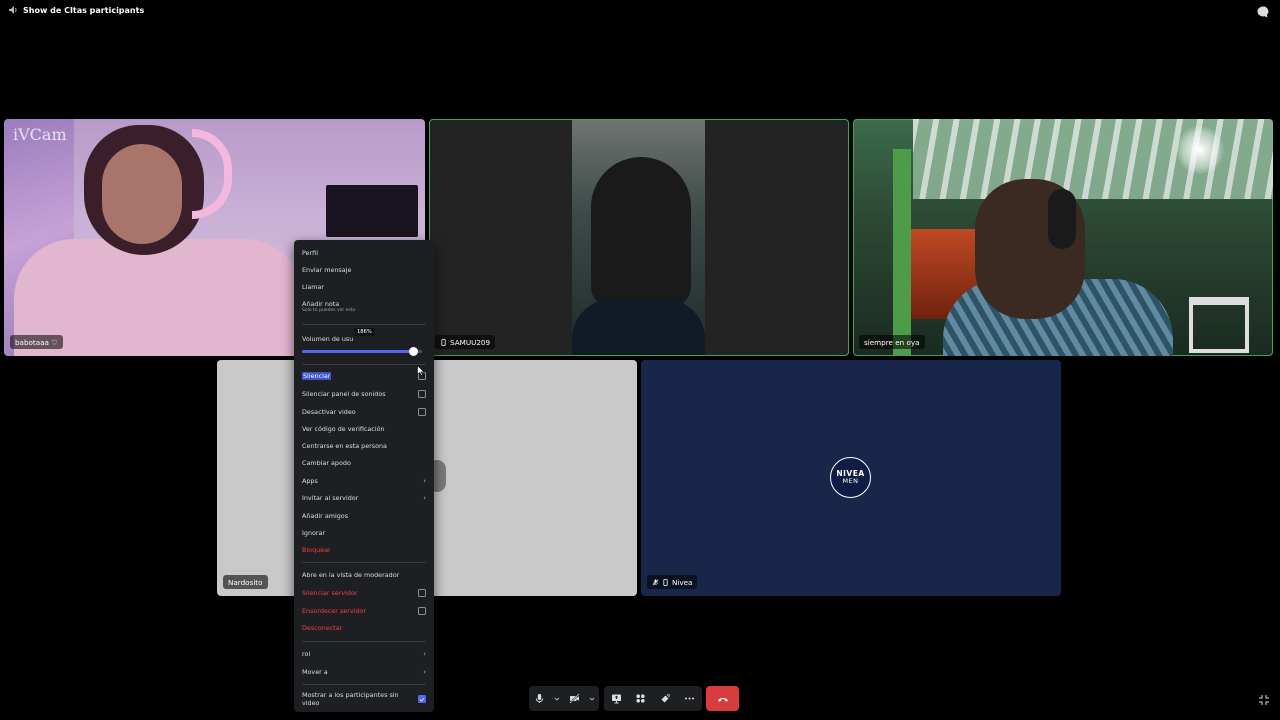 The image size is (1280, 720). I want to click on participant-nametag: babotaaa ♡, so click(36, 342).